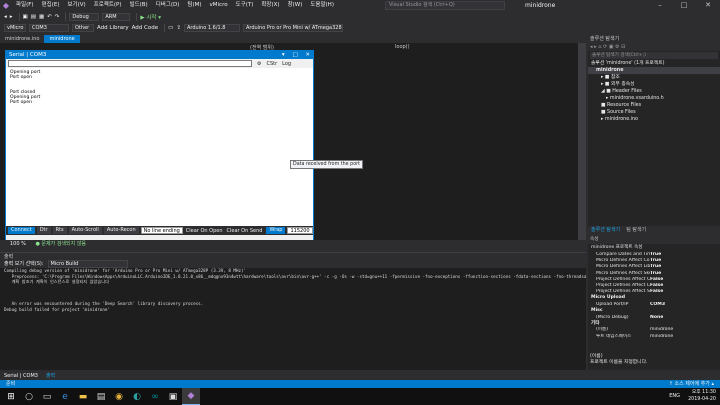 The image size is (720, 405). What do you see at coordinates (137, 396) in the screenshot?
I see `app-icon: ◐` at bounding box center [137, 396].